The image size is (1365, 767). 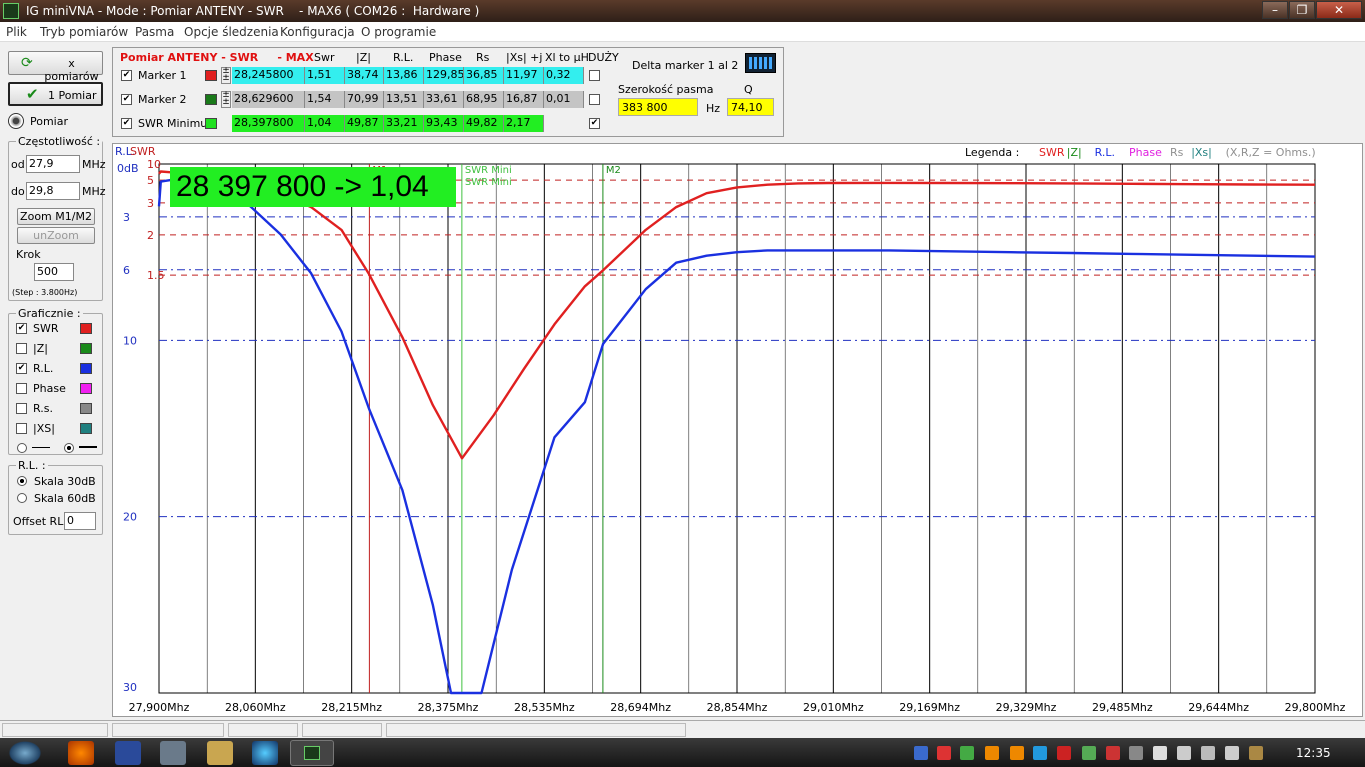 What do you see at coordinates (81, 753) in the screenshot?
I see `firefox-icon` at bounding box center [81, 753].